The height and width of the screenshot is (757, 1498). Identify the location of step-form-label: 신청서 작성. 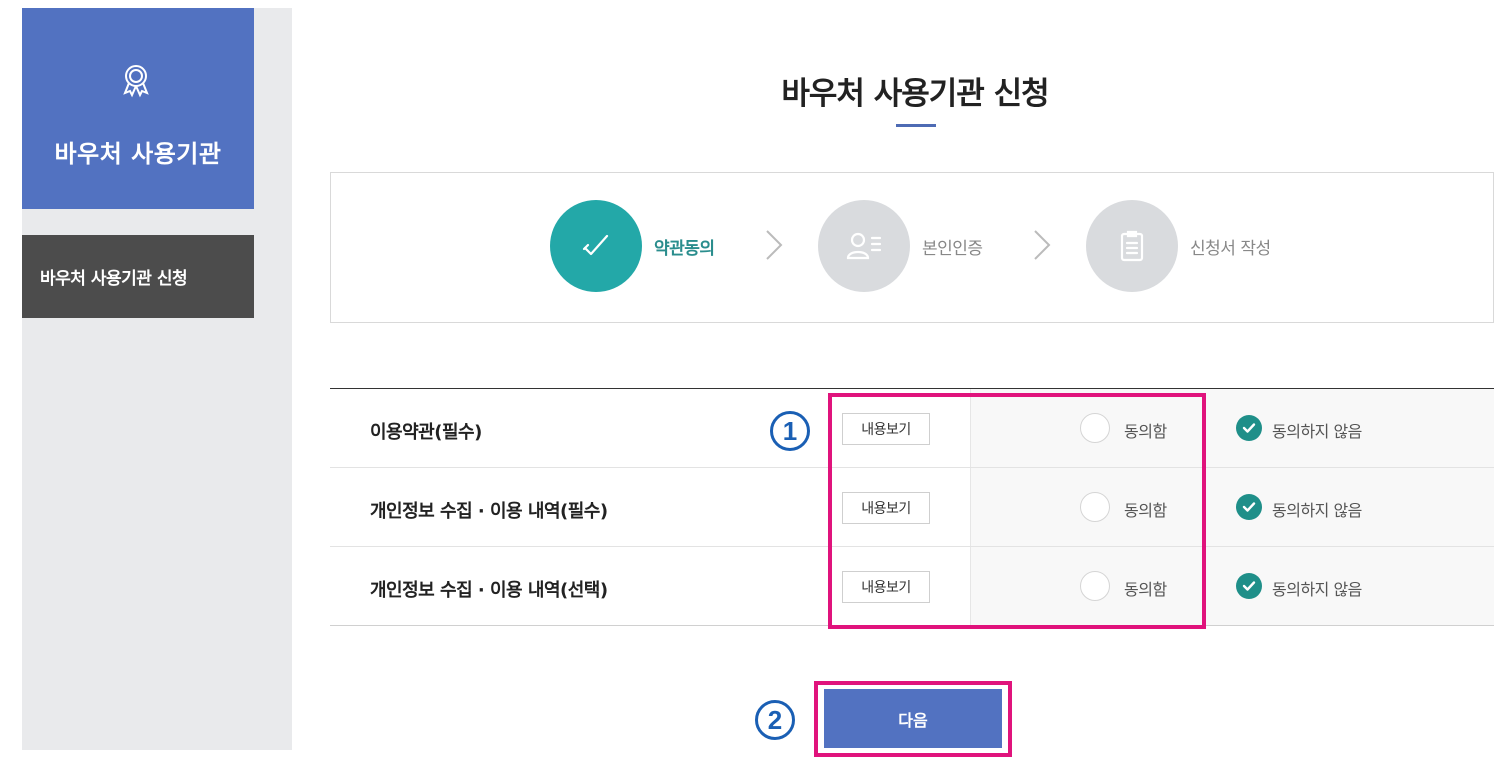
(1230, 249).